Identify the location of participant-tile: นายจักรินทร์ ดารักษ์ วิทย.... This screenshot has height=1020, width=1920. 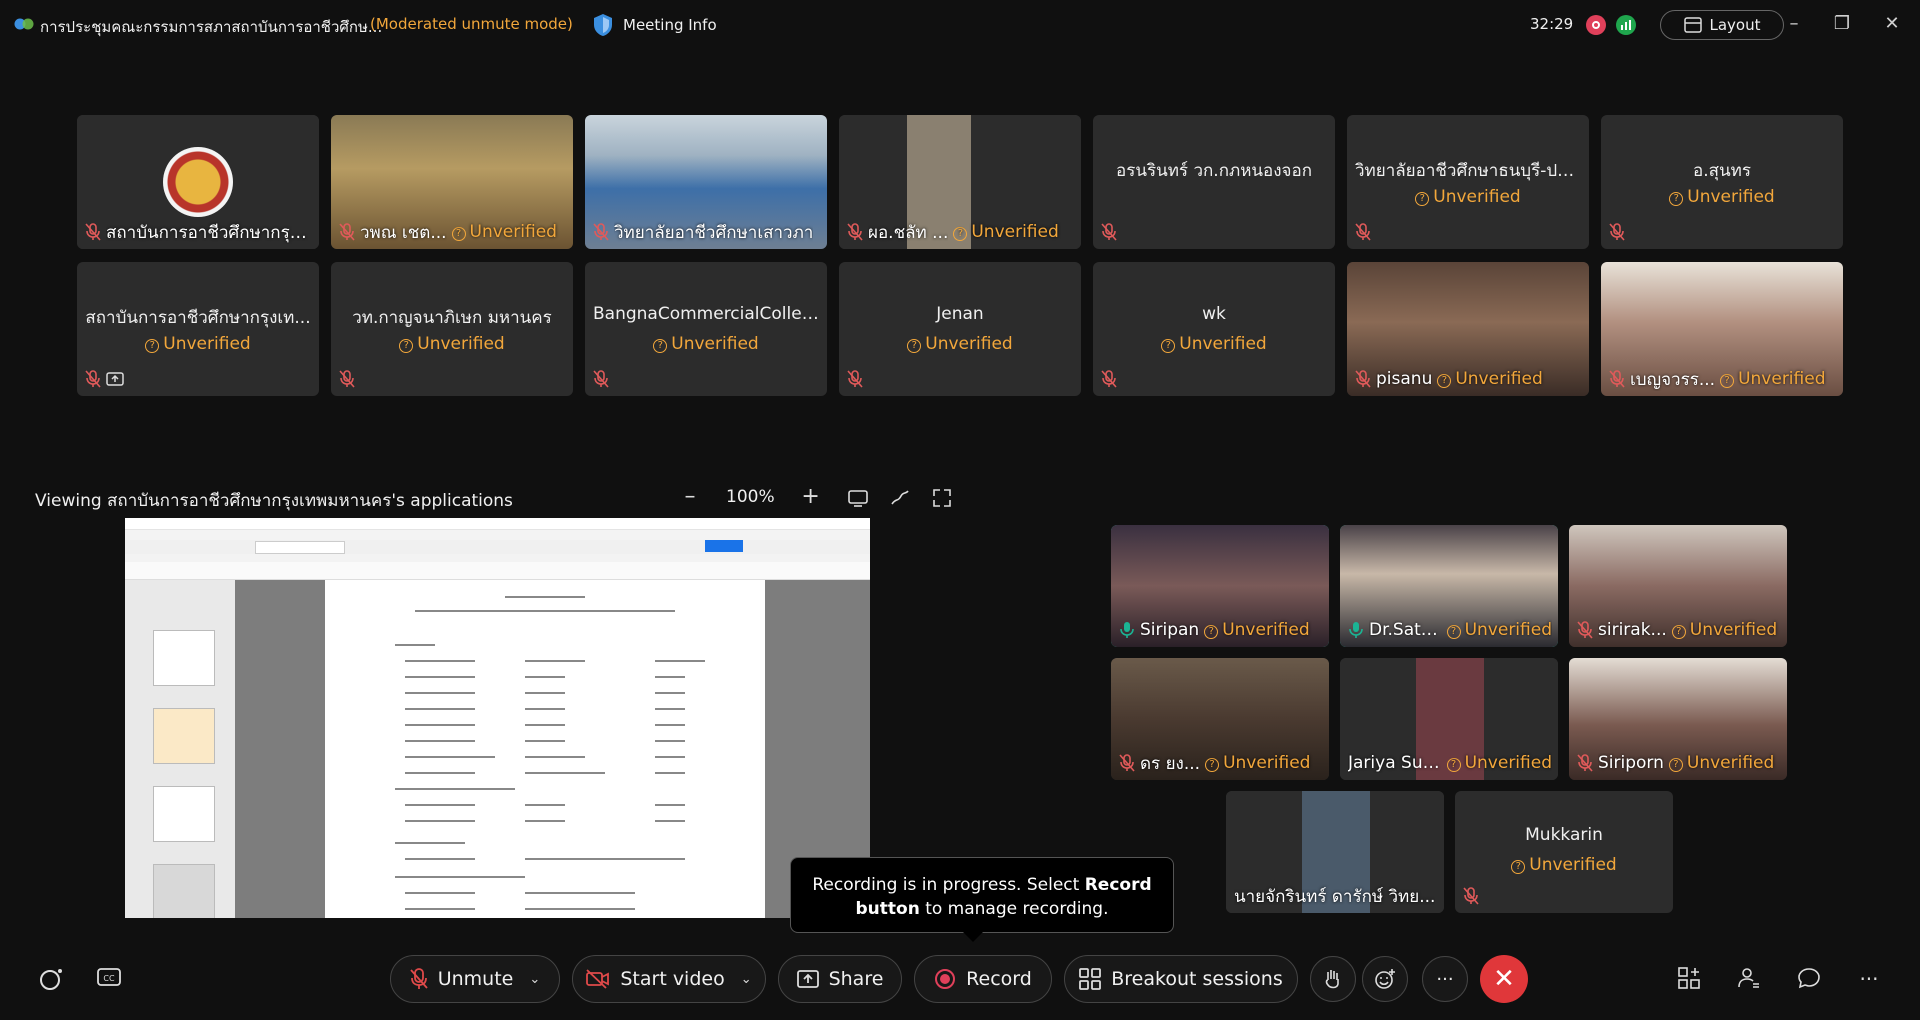
(1335, 852).